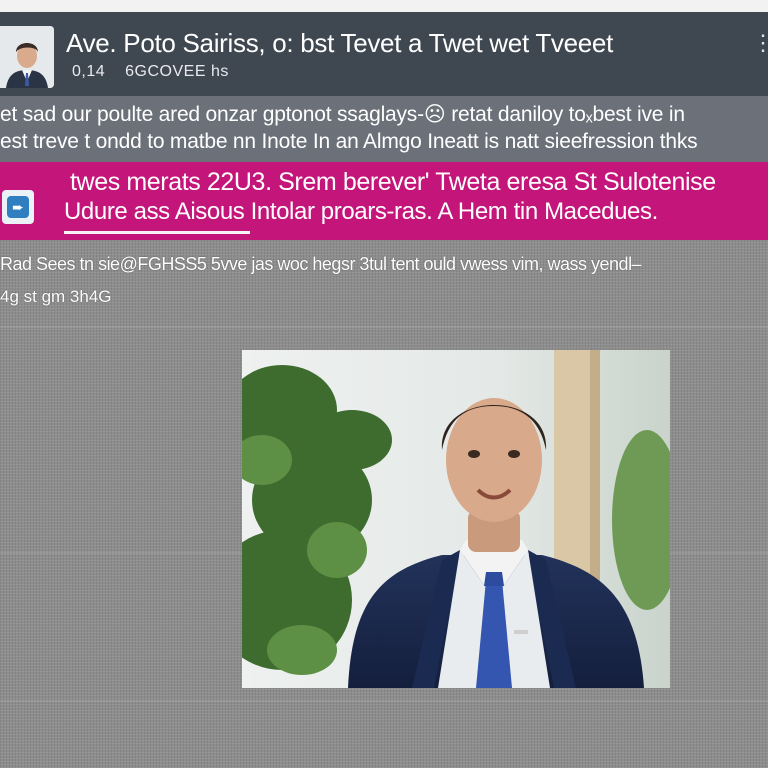  I want to click on banner-link-underline, so click(157, 232).